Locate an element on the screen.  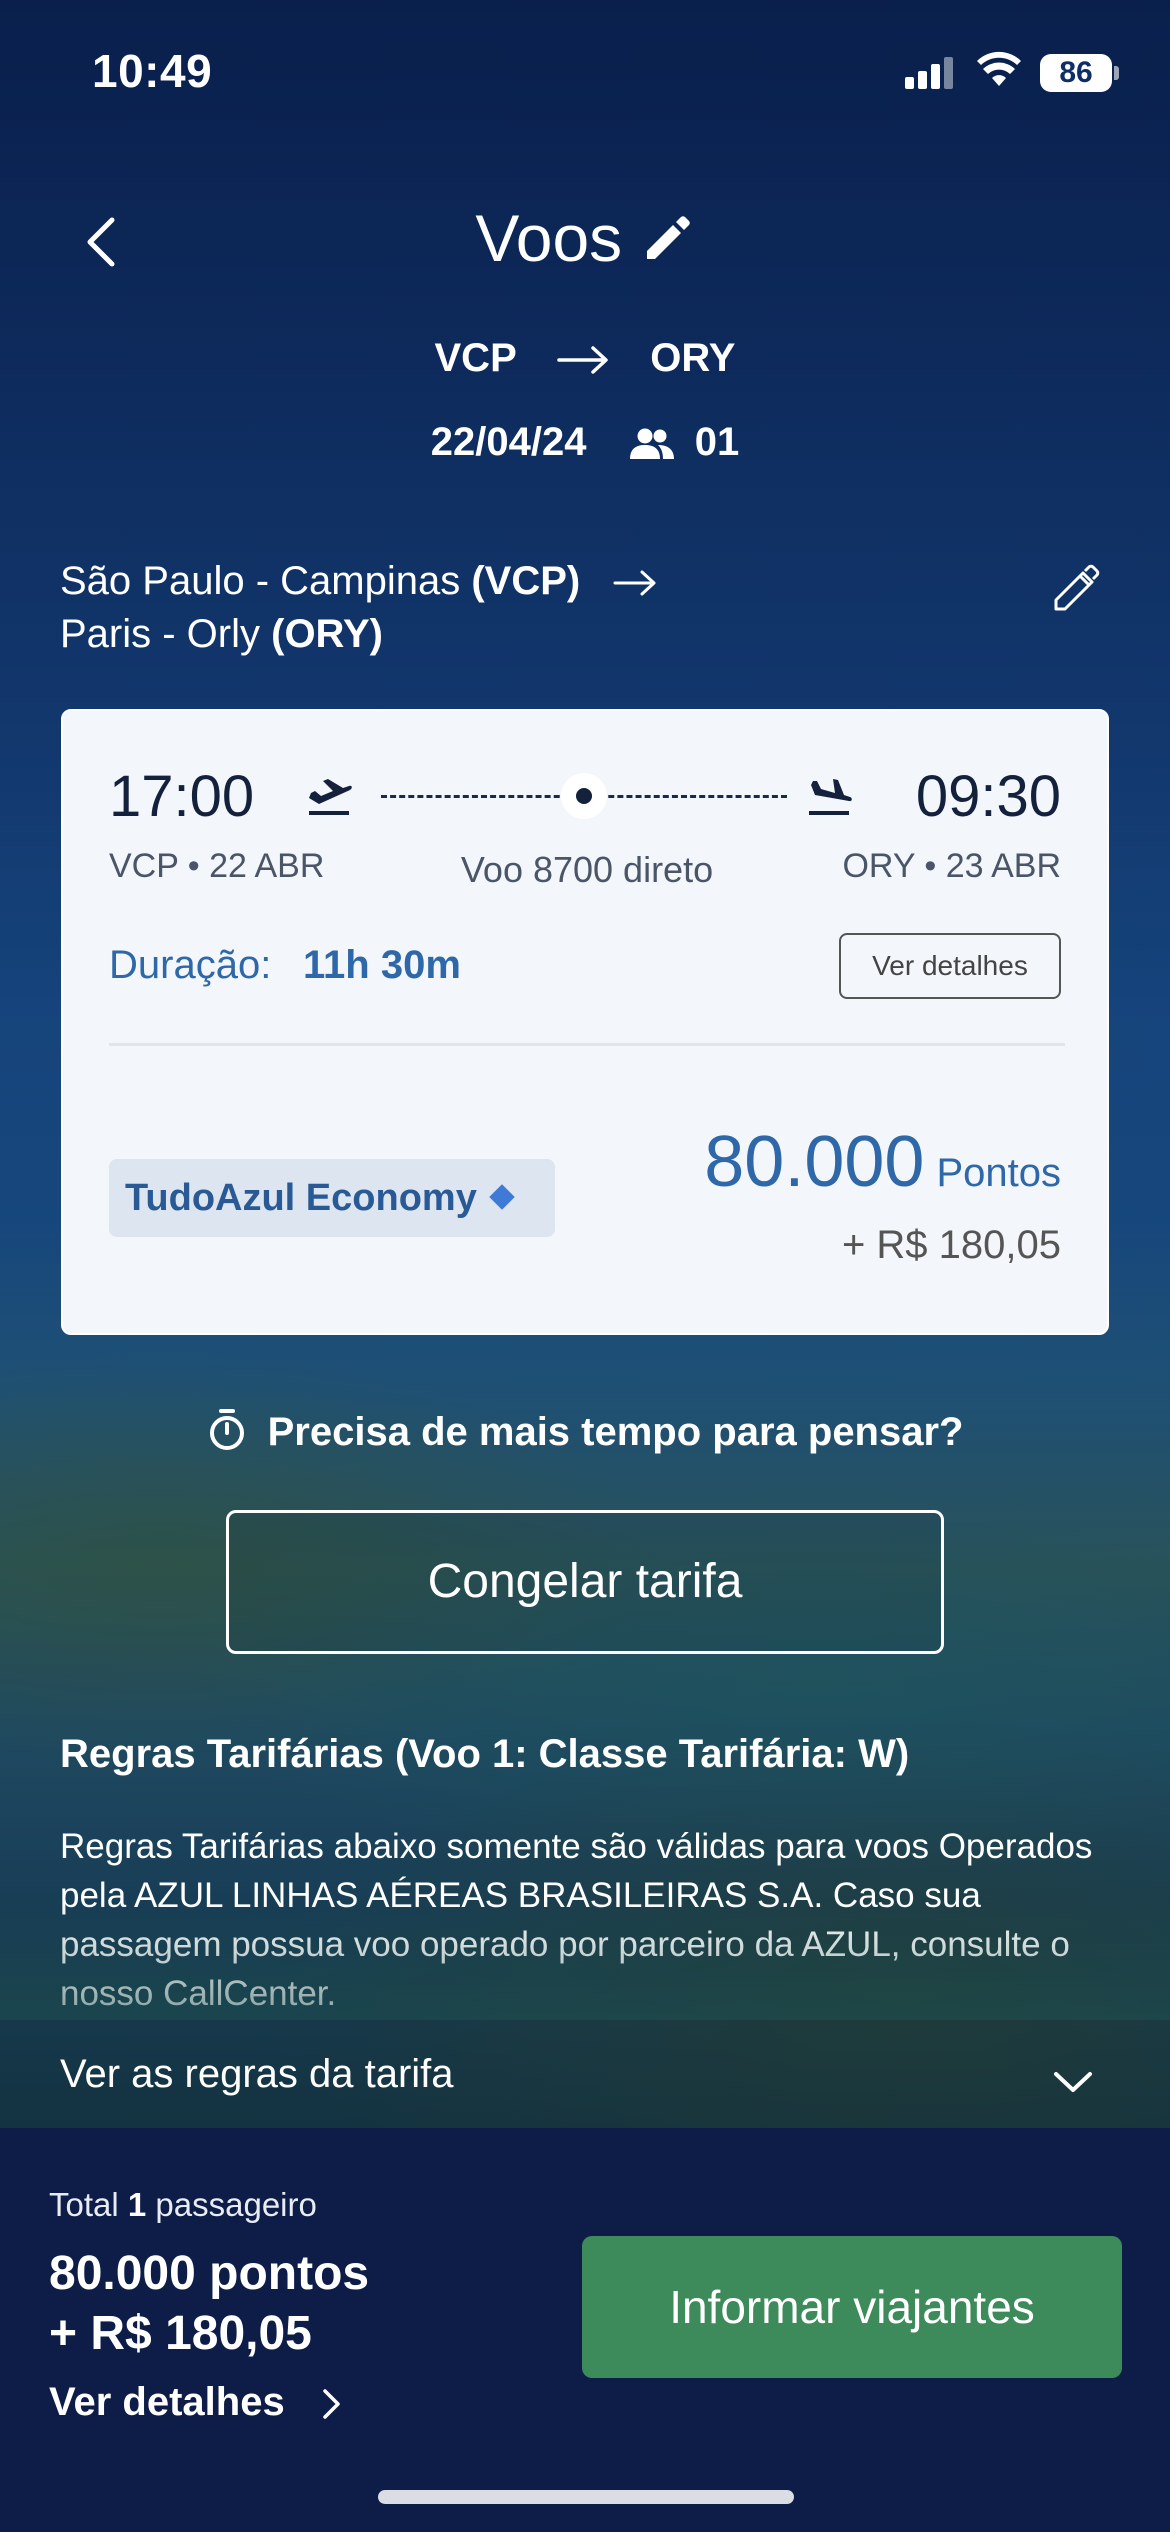
travel-date: 22/04/24 is located at coordinates (508, 442).